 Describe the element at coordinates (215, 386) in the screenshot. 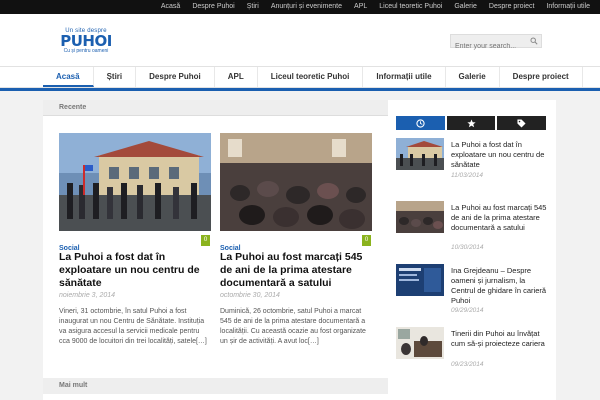

I see `section-heading-more: Mai mult` at that location.